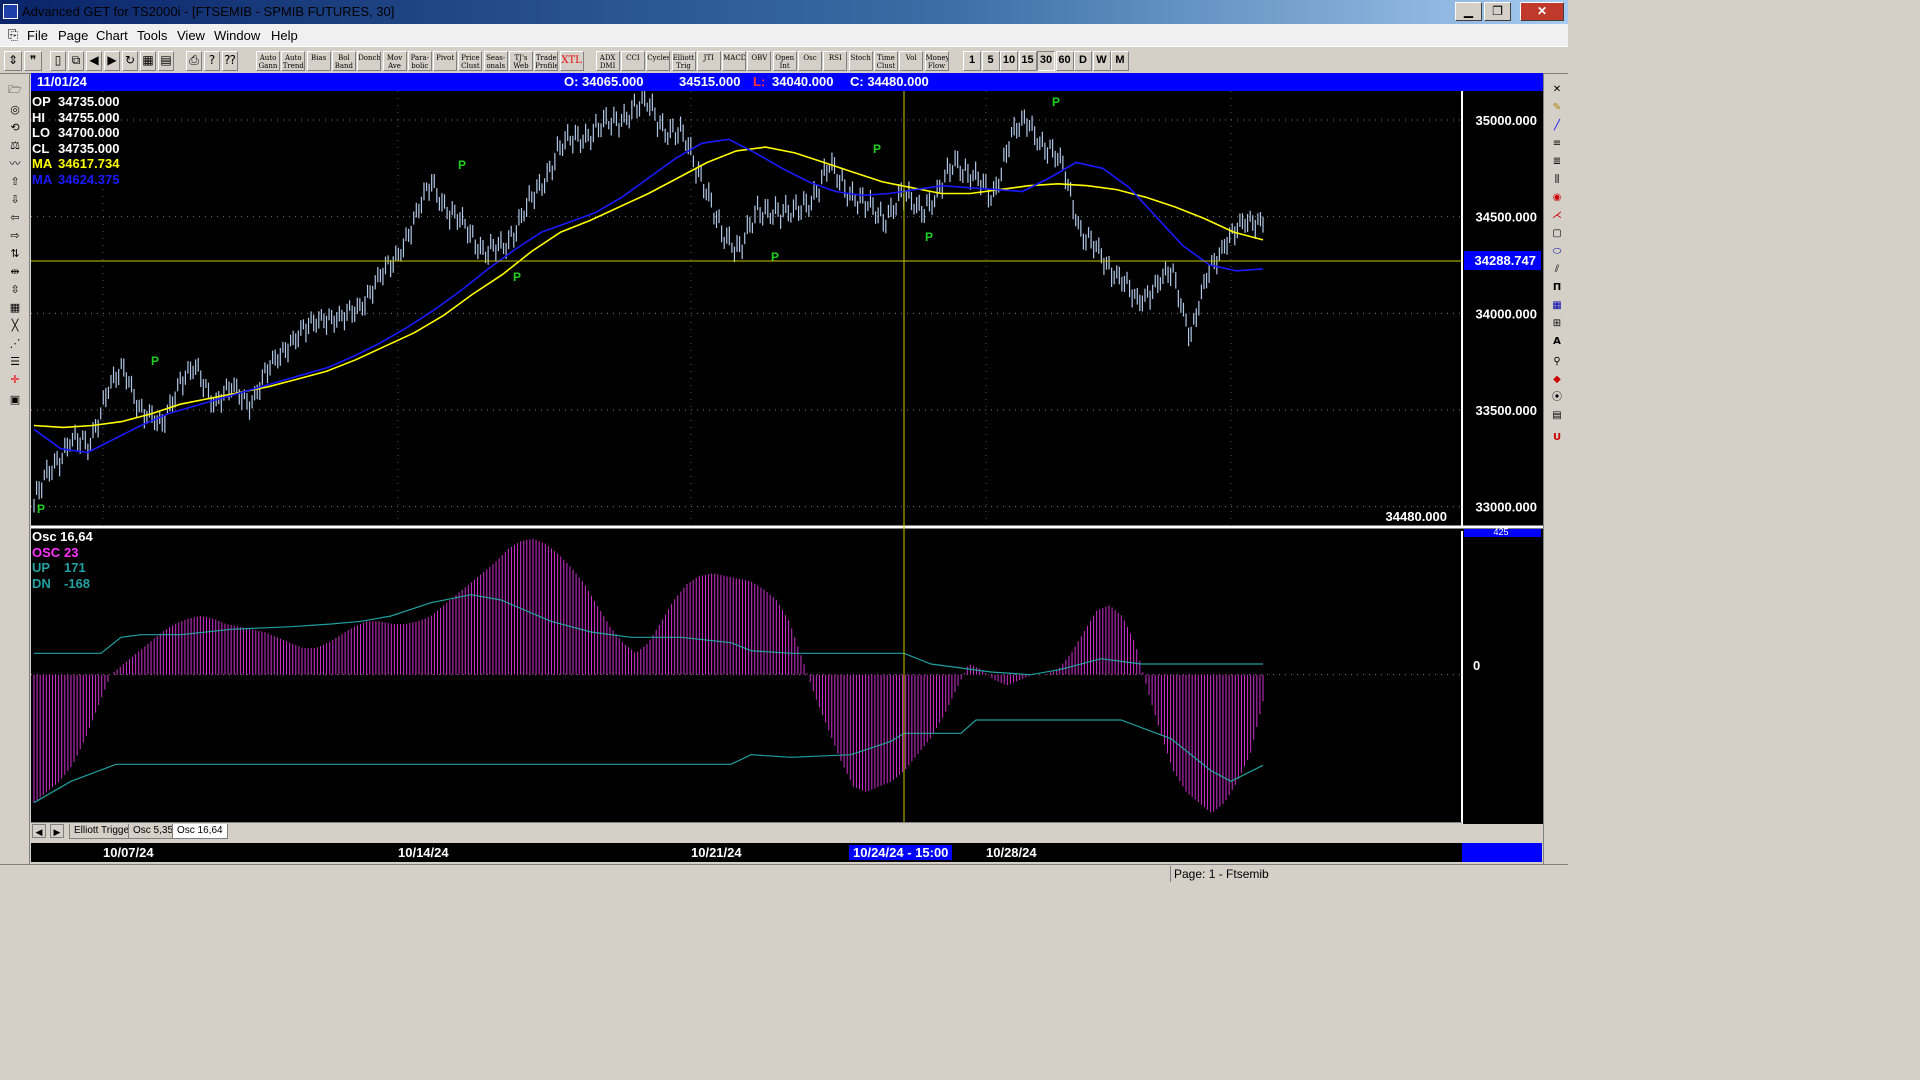 This screenshot has height=1080, width=1920. What do you see at coordinates (13, 61) in the screenshot?
I see `pointer-icon: ⇕` at bounding box center [13, 61].